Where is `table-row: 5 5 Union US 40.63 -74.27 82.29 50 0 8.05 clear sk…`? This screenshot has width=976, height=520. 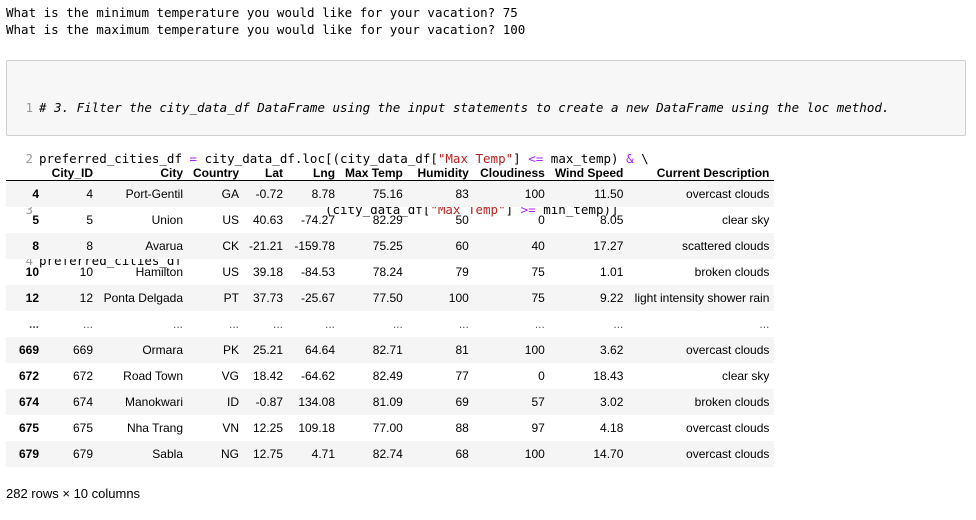
table-row: 5 5 Union US 40.63 -74.27 82.29 50 0 8.05 clear sk… is located at coordinates (390, 220).